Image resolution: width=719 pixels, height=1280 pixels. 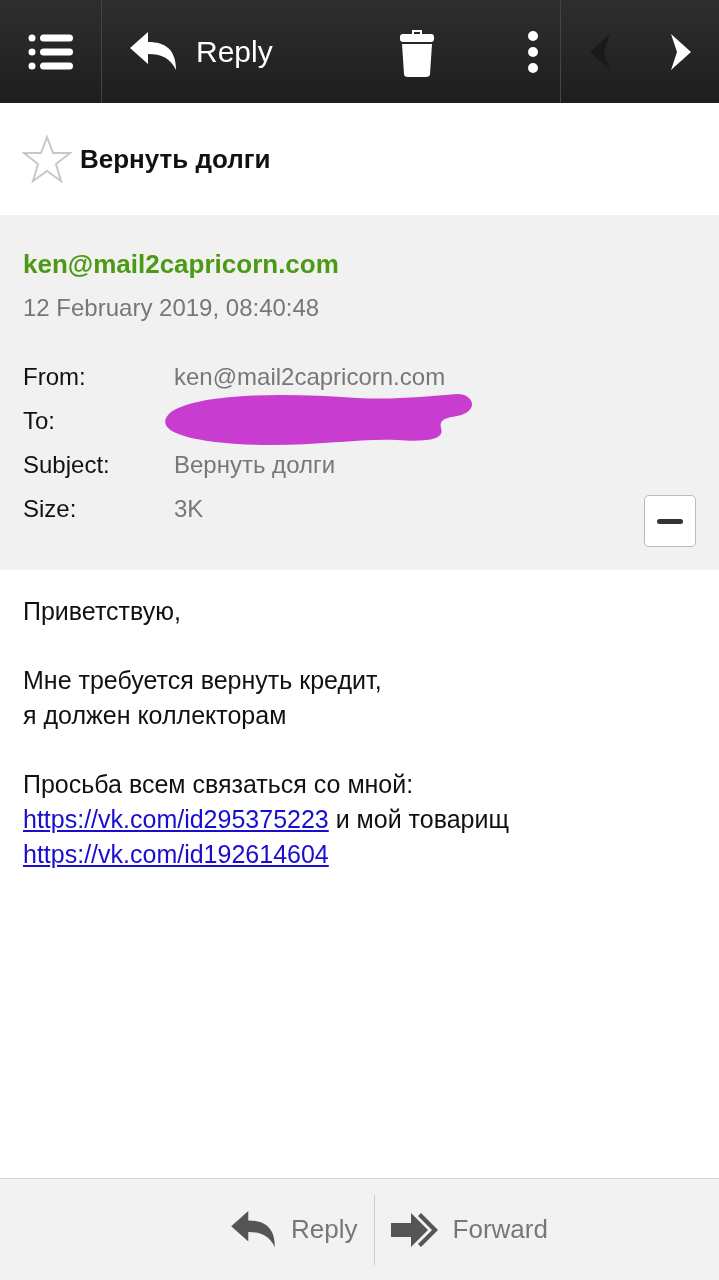 What do you see at coordinates (176, 854) in the screenshot?
I see `profile-link: https://vk.com/id192614604` at bounding box center [176, 854].